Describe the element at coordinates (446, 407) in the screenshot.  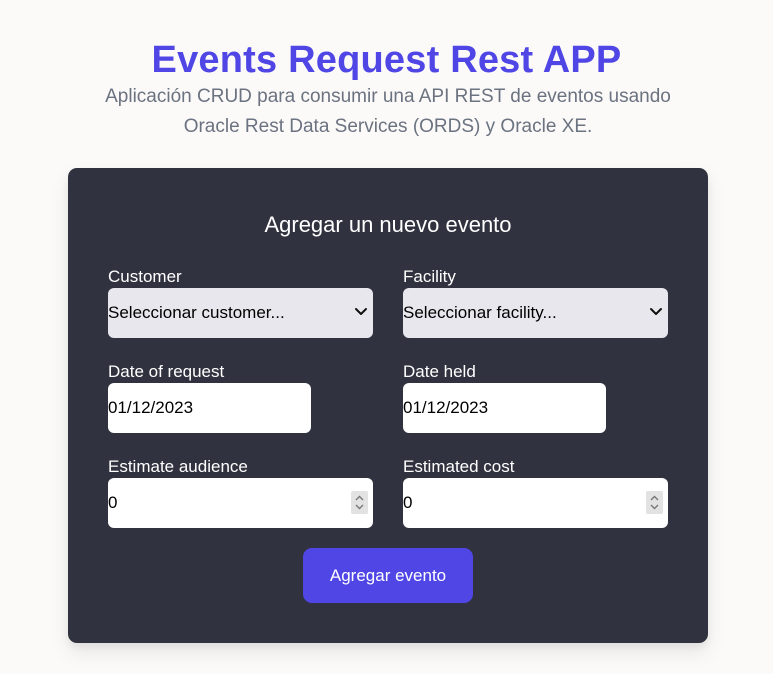
I see `date-held-value: 01/12/2023` at that location.